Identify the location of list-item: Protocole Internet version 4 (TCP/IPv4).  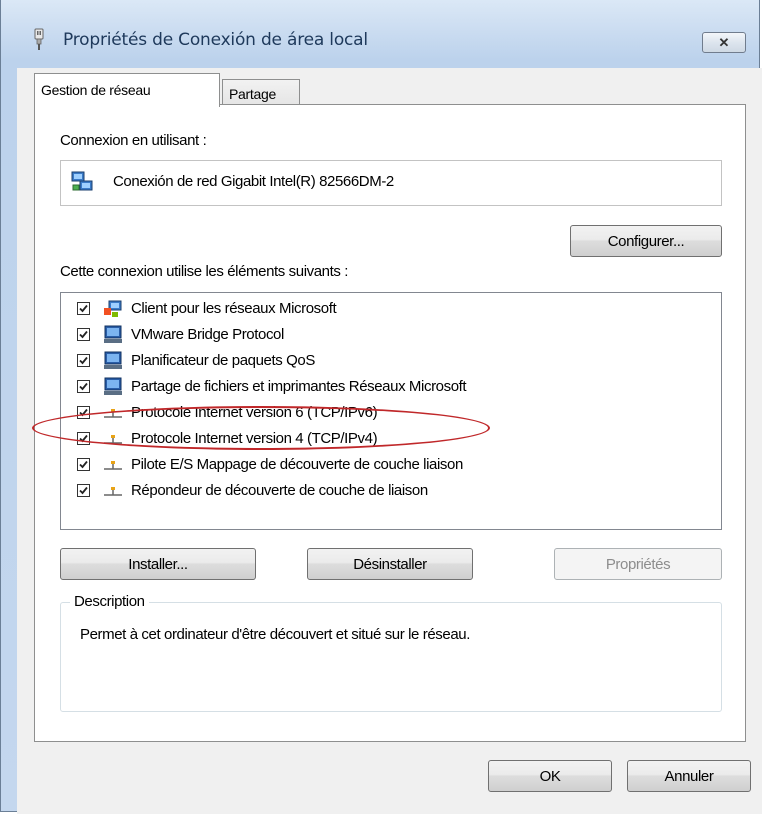
(381, 440).